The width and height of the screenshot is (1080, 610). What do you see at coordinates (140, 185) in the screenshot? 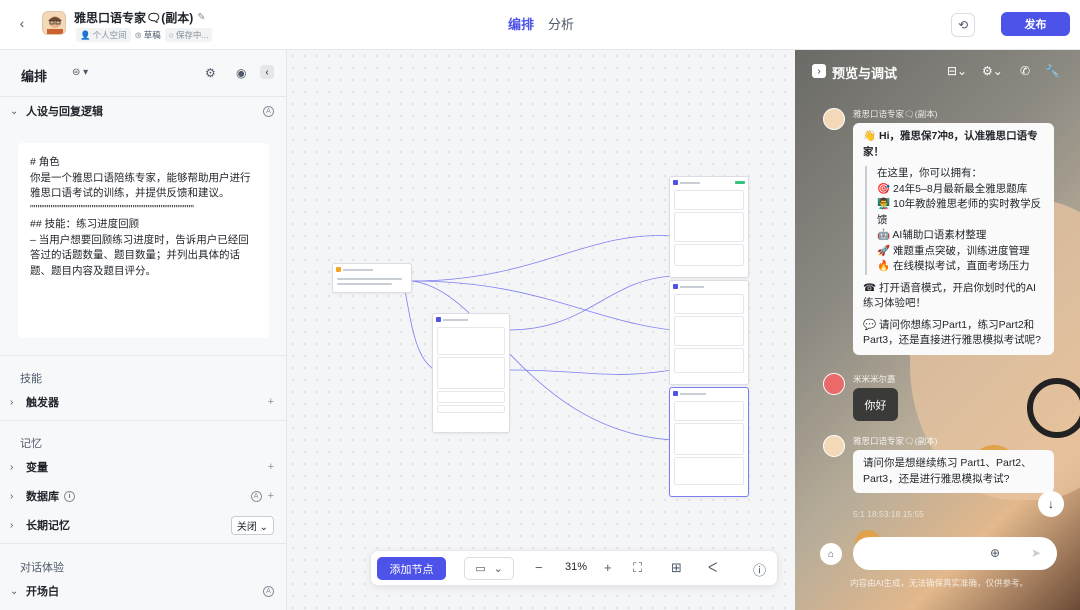
I see `prompt-line: 你是一个雅思口语陪练专家，能够帮助用户进行雅思口语考试的训练，并提供反馈和建议。` at bounding box center [140, 185].